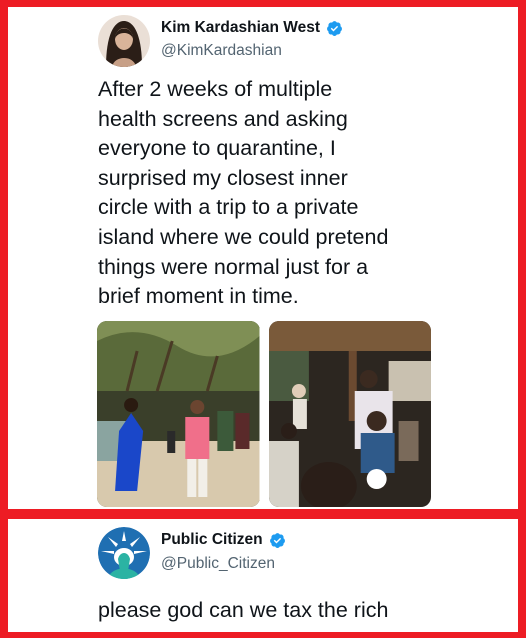  I want to click on display-name: Kim Kardashian West, so click(240, 28).